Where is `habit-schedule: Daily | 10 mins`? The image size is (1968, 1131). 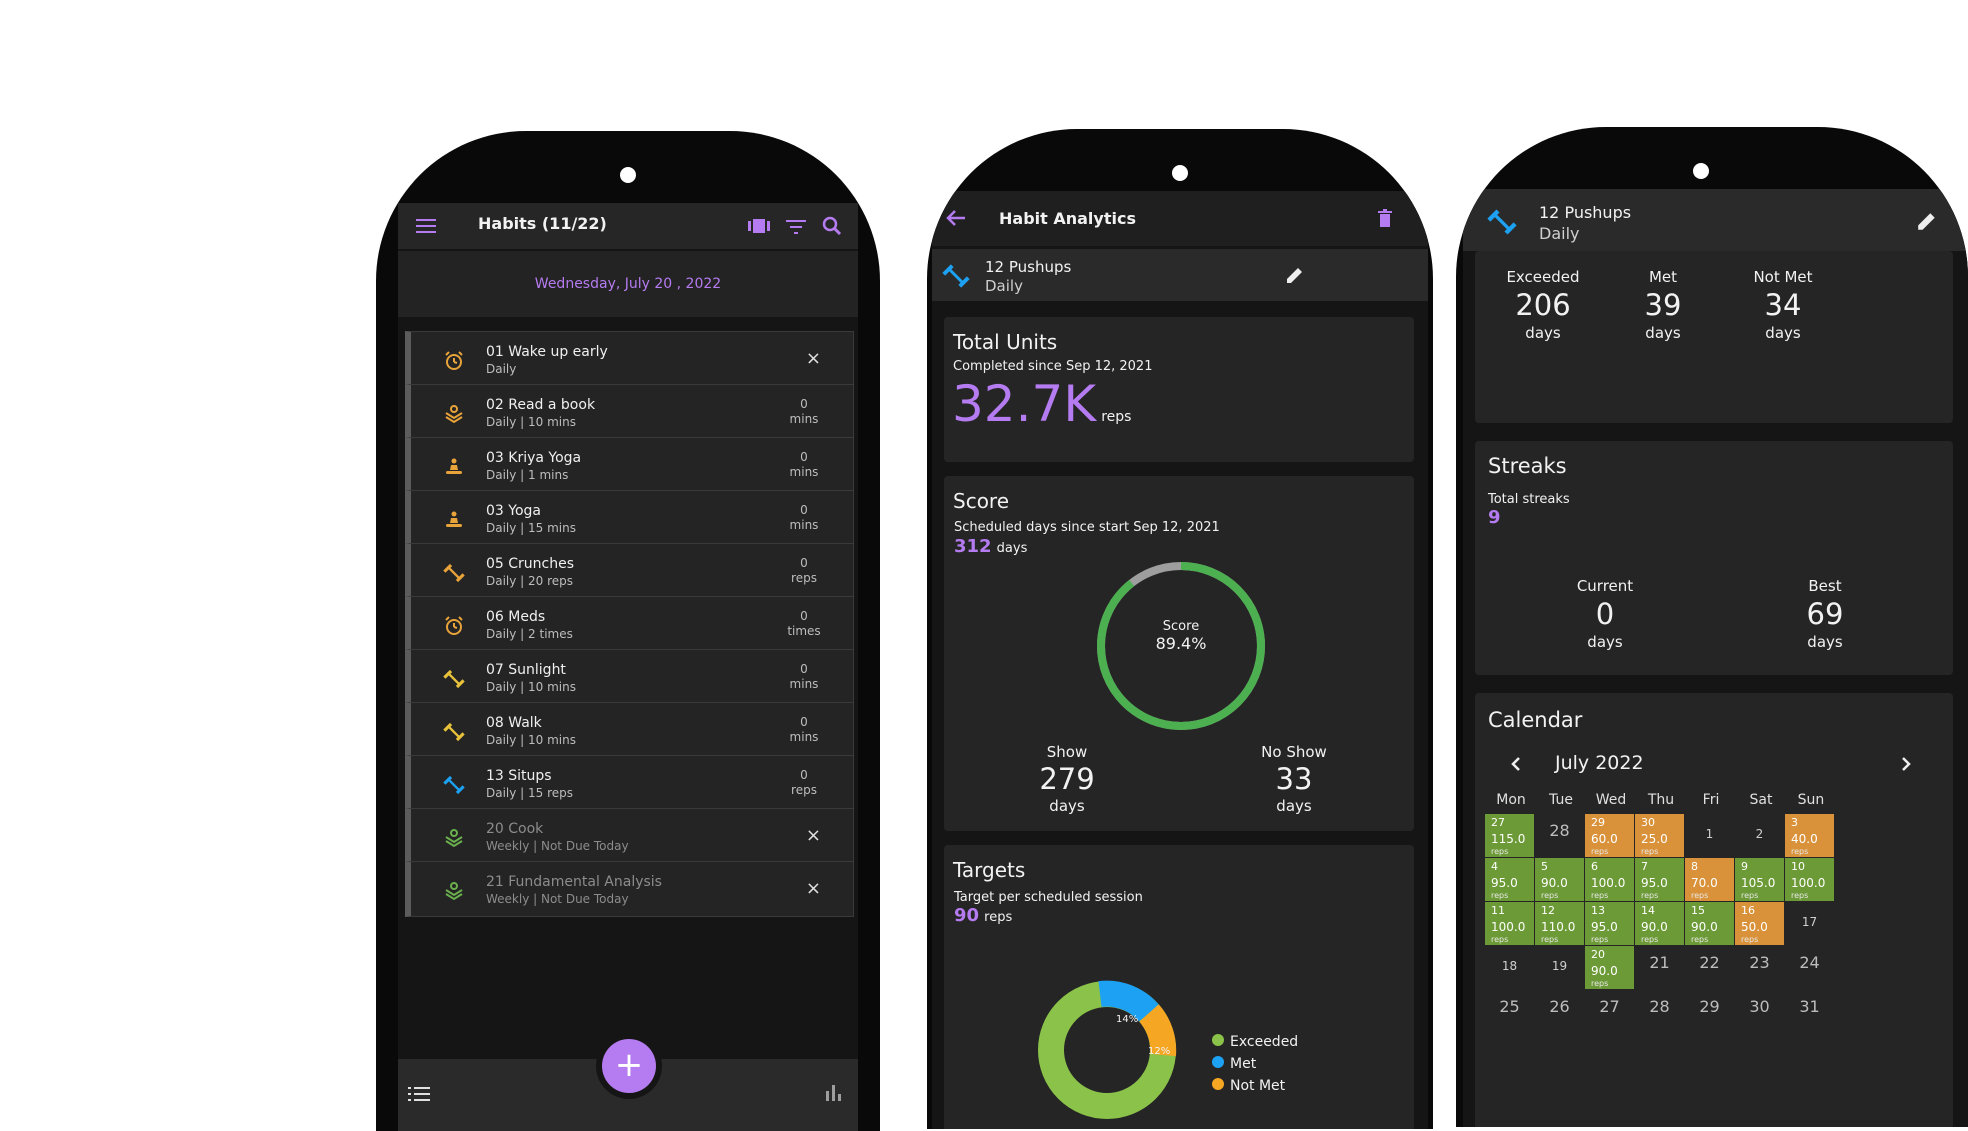 habit-schedule: Daily | 10 mins is located at coordinates (531, 740).